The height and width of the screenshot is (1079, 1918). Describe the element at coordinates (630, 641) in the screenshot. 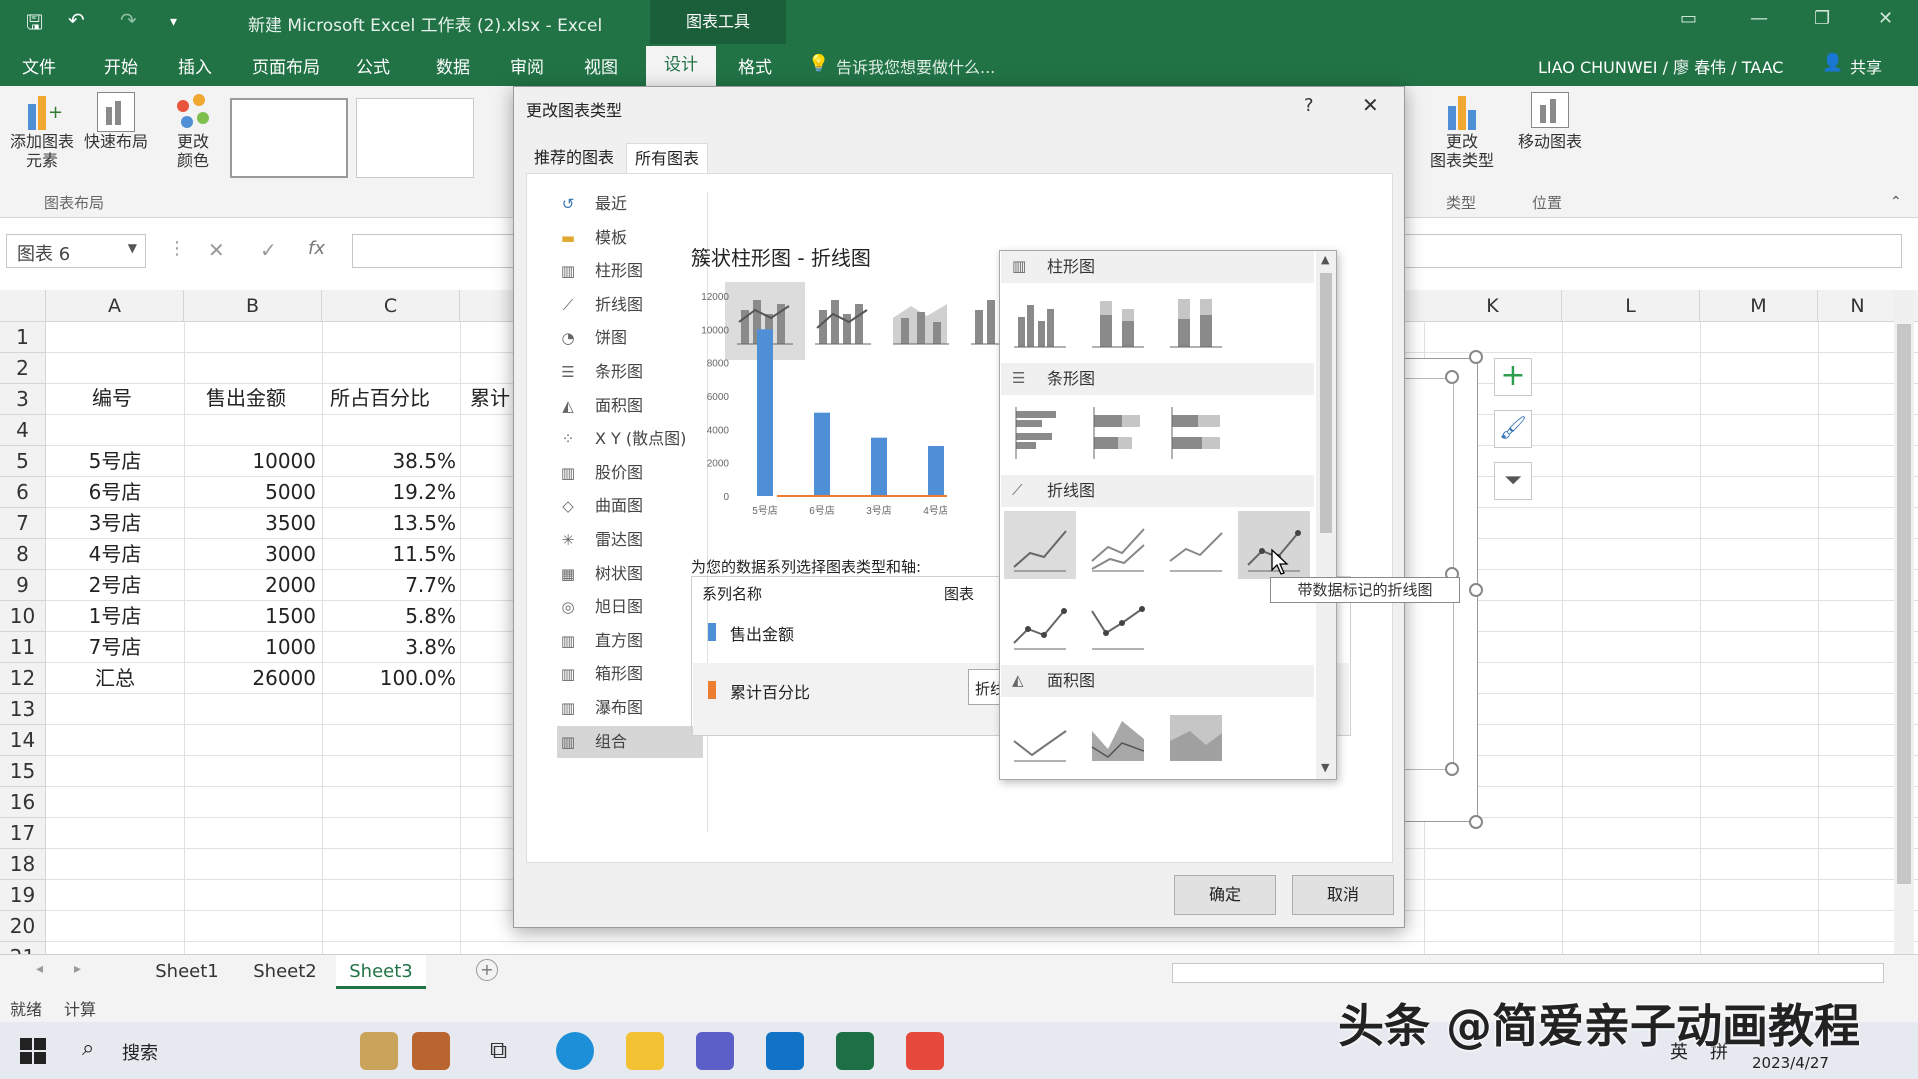

I see `chart-category-item: ▥ 直方图` at that location.